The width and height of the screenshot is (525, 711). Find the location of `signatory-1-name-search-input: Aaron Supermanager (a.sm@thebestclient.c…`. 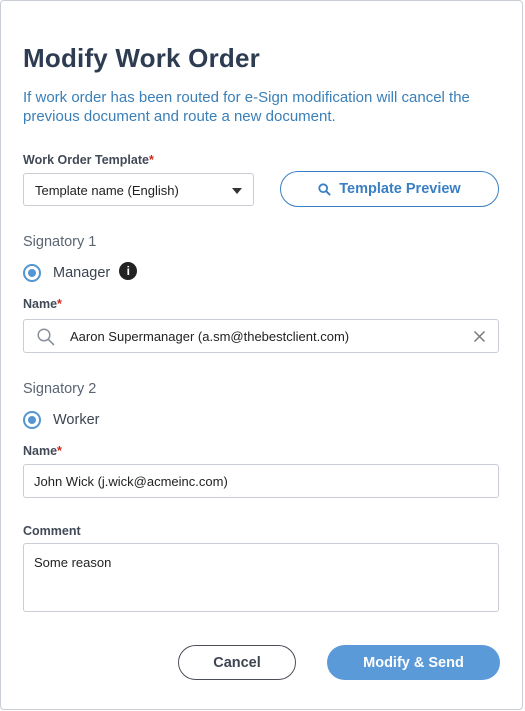

signatory-1-name-search-input: Aaron Supermanager (a.sm@thebestclient.c… is located at coordinates (261, 336).